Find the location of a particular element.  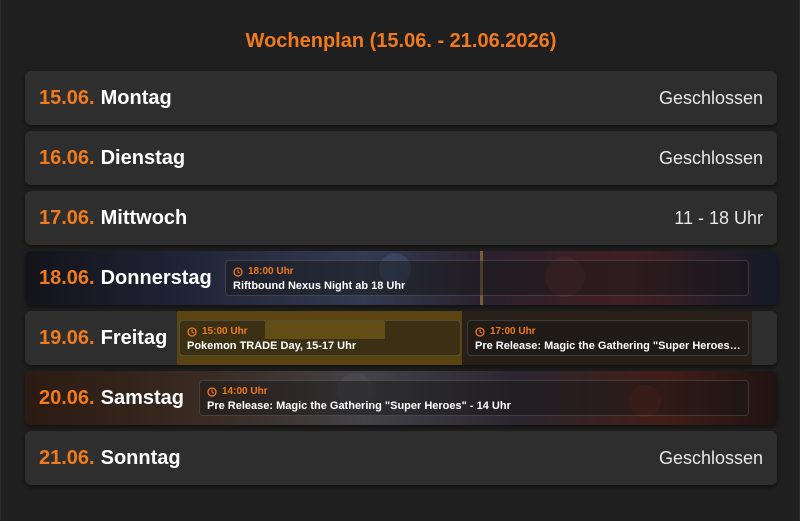

day-label: 21.06. Sonntag is located at coordinates (110, 458).